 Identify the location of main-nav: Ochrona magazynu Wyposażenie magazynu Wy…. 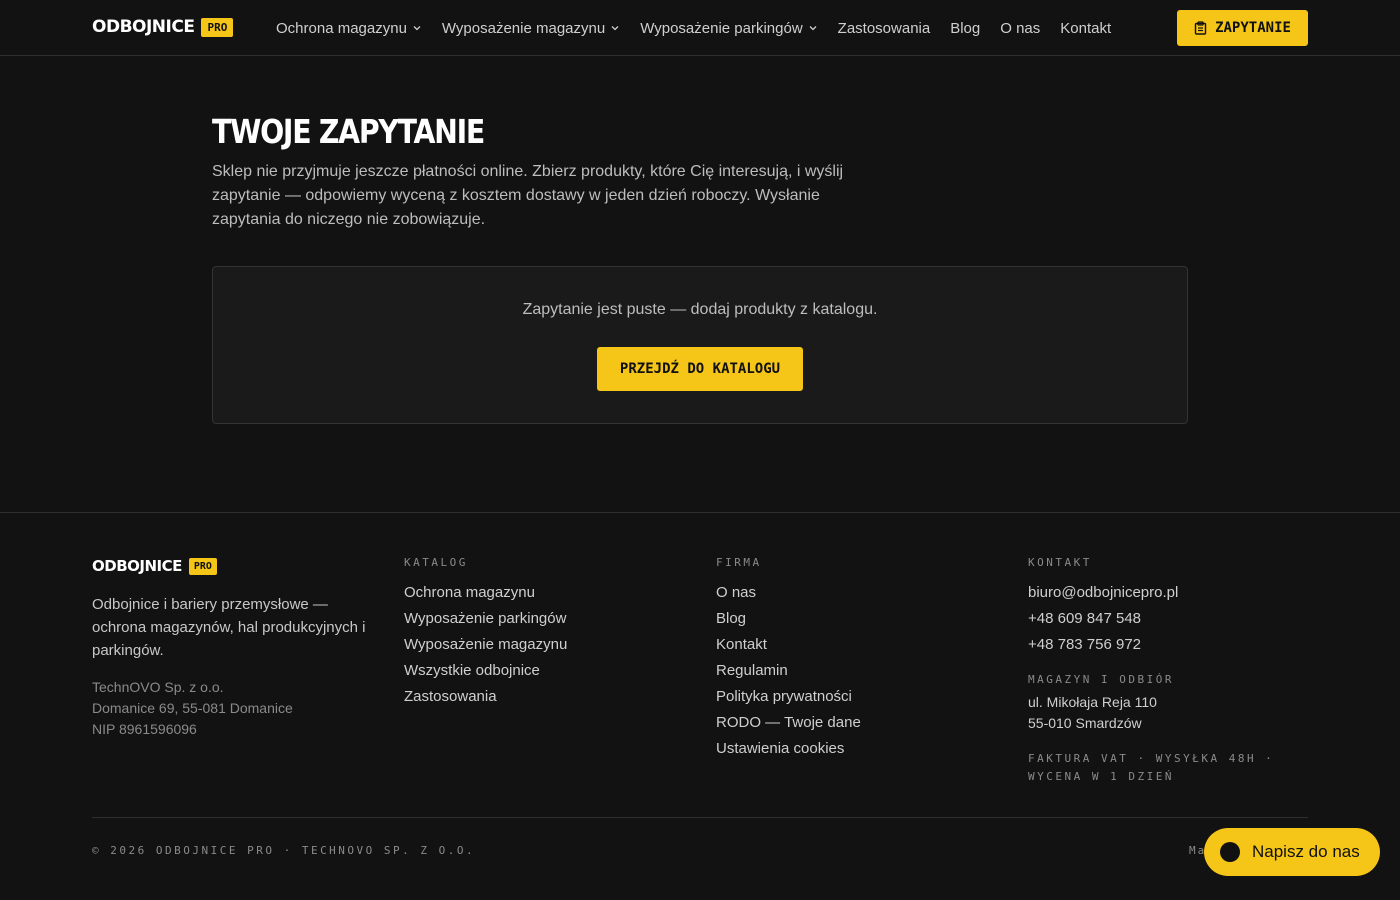
(703, 28).